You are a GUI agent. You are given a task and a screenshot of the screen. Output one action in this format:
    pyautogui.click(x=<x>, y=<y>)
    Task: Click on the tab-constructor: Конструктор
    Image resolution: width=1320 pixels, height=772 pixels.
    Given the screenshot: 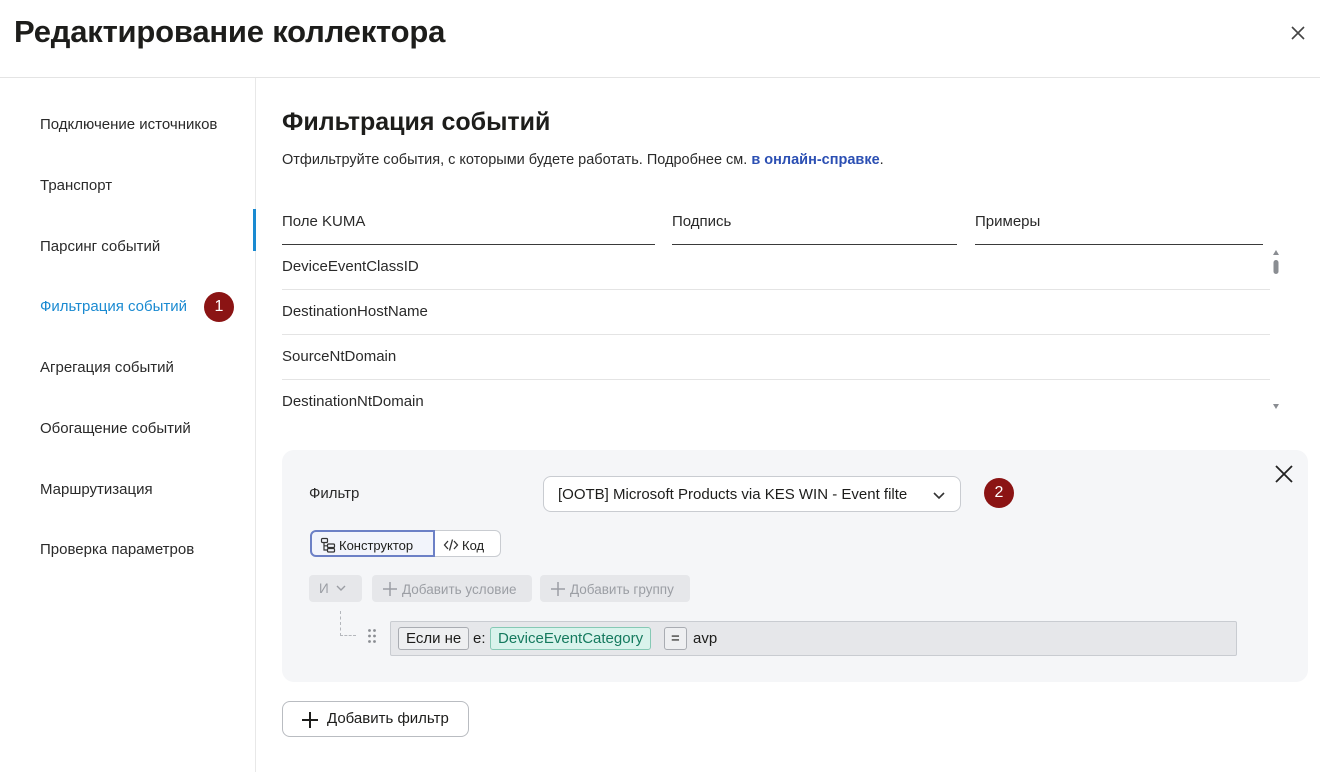 What is the action you would take?
    pyautogui.click(x=372, y=543)
    